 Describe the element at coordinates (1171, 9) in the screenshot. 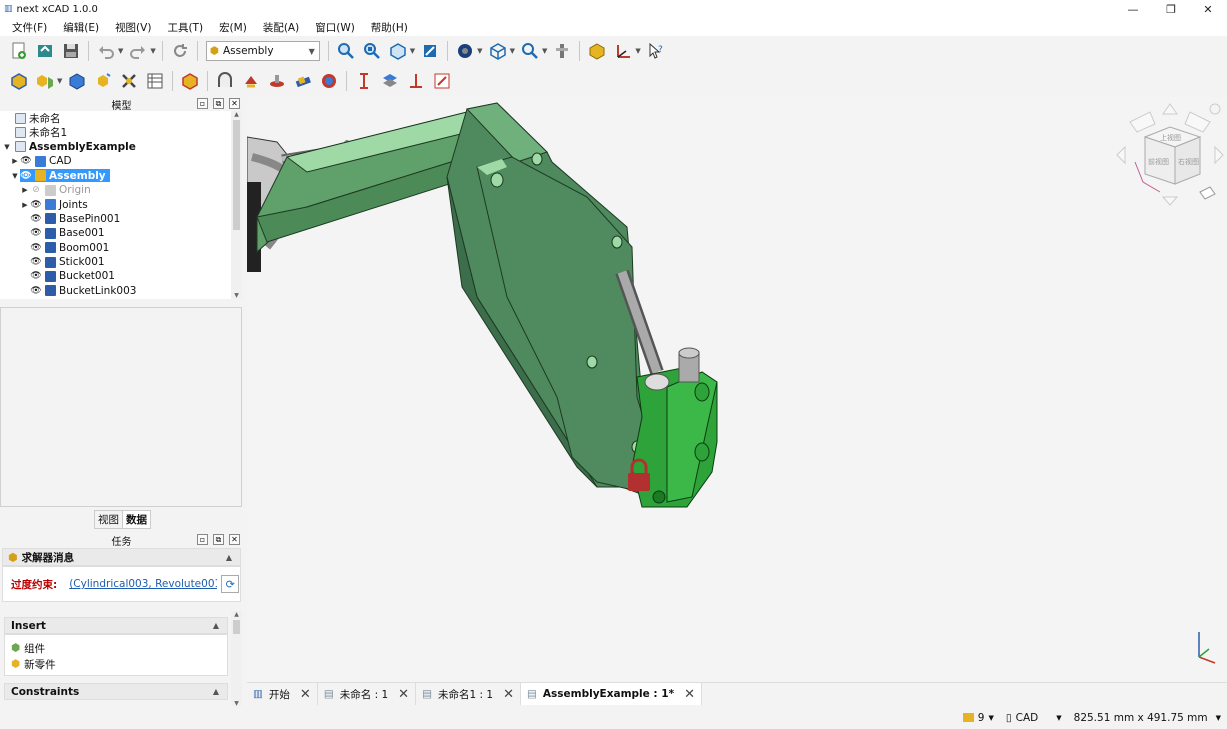

I see `restore-button: ❐` at that location.